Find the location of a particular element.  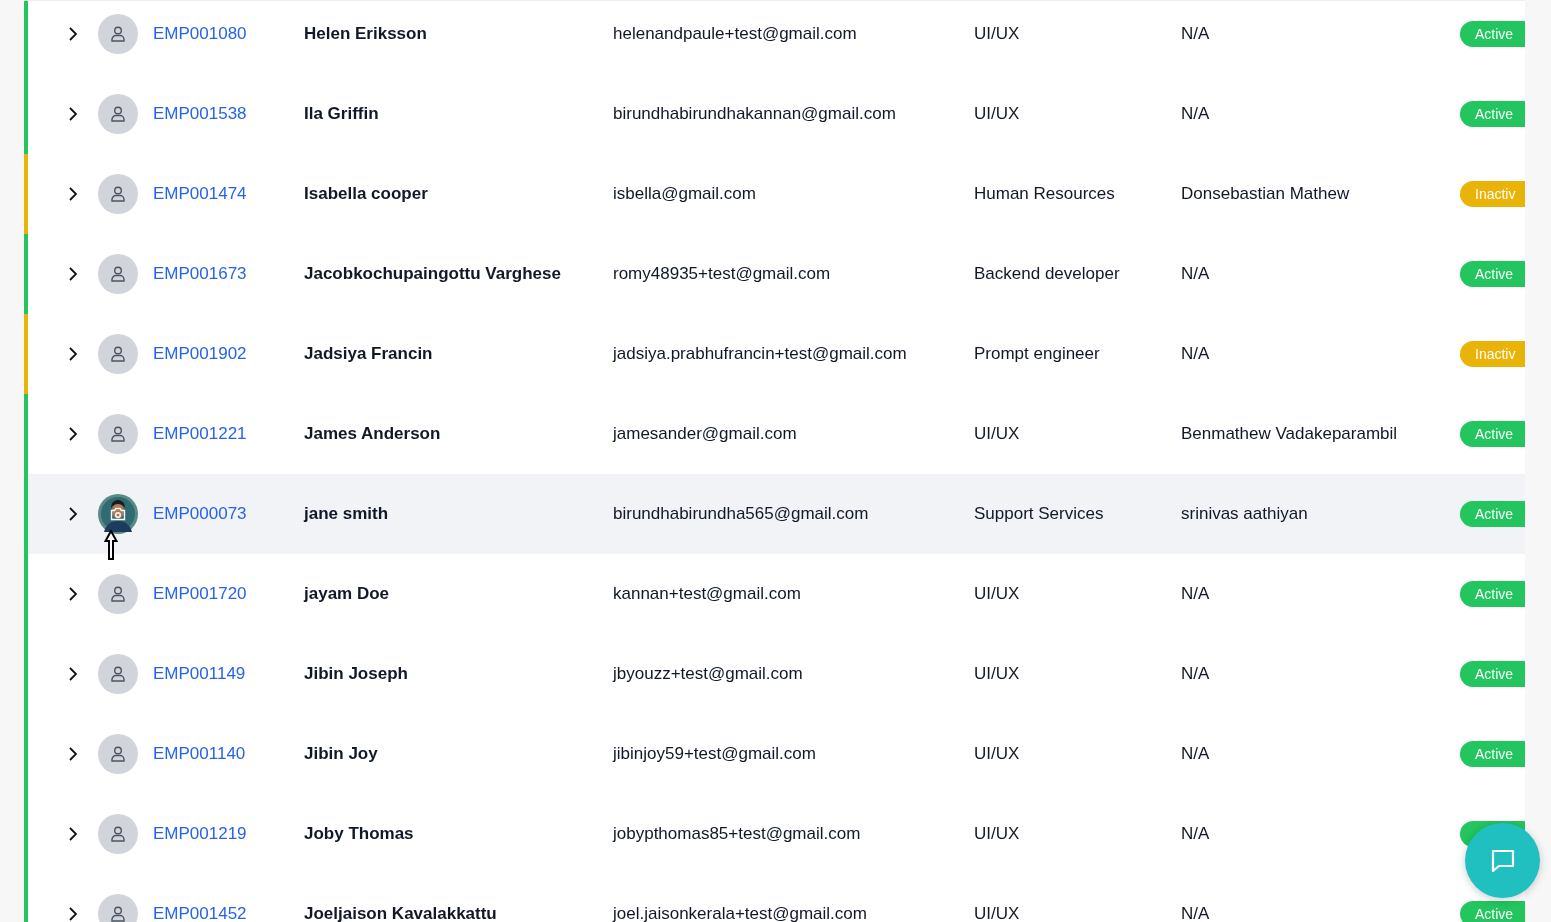

employee-id-link: EMP001538 is located at coordinates (228, 114).